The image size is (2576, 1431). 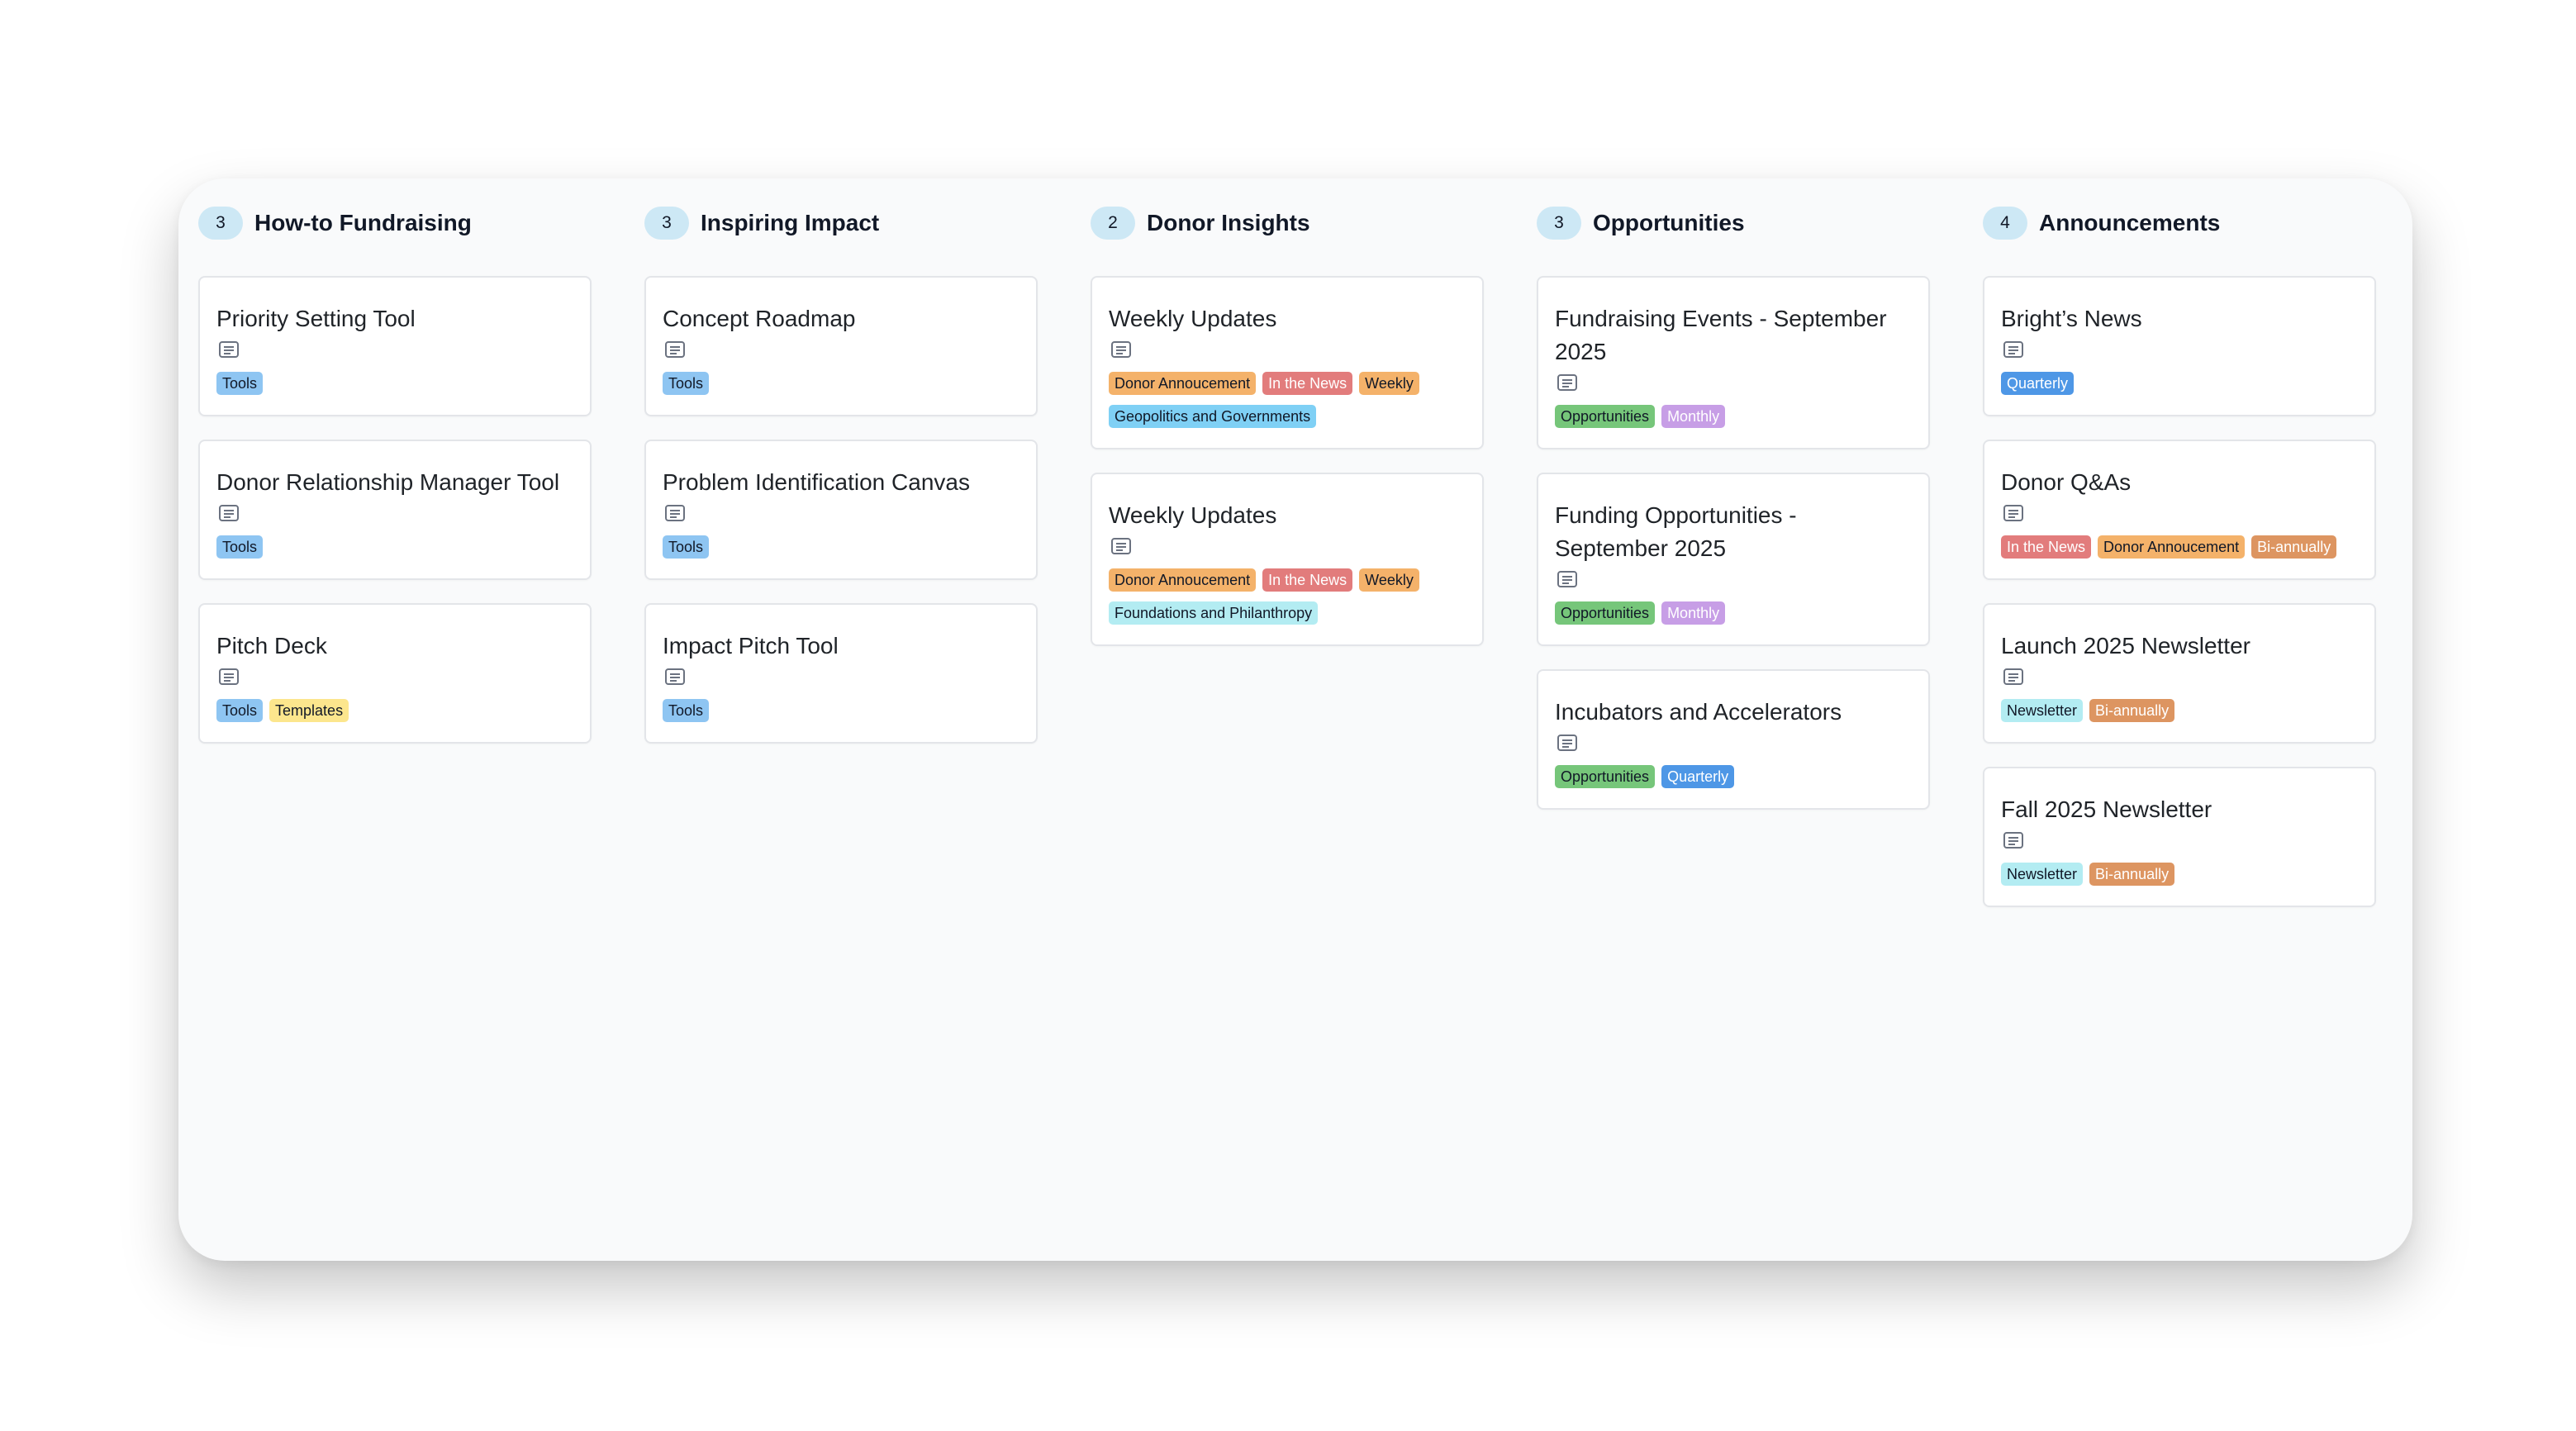 I want to click on card-tag: Geopolitics and Governments, so click(x=1213, y=416).